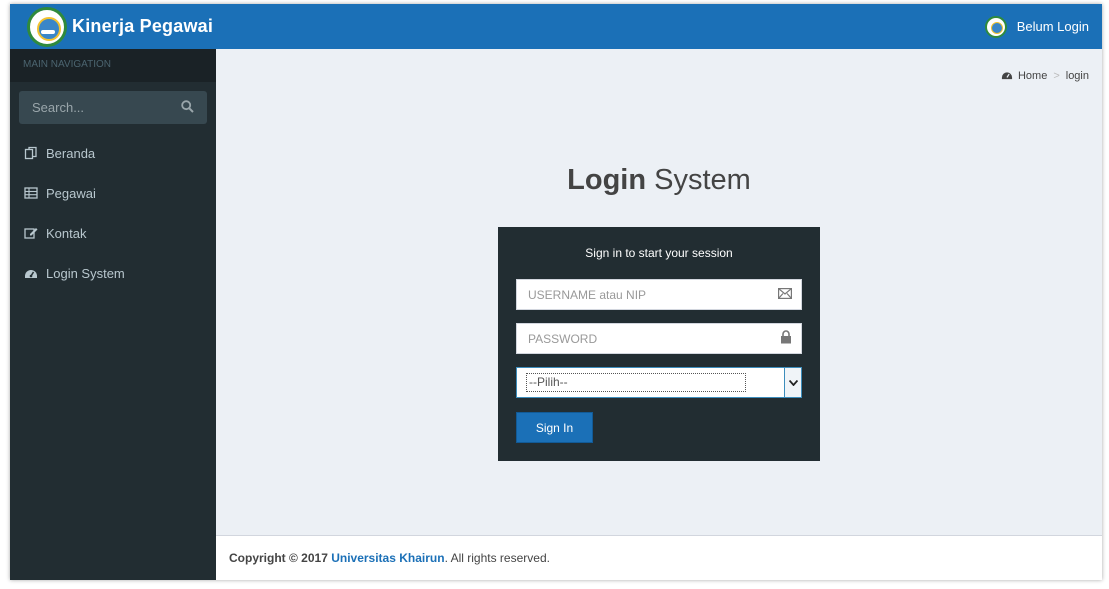 This screenshot has height=589, width=1109. Describe the element at coordinates (31, 233) in the screenshot. I see `edit-icon` at that location.